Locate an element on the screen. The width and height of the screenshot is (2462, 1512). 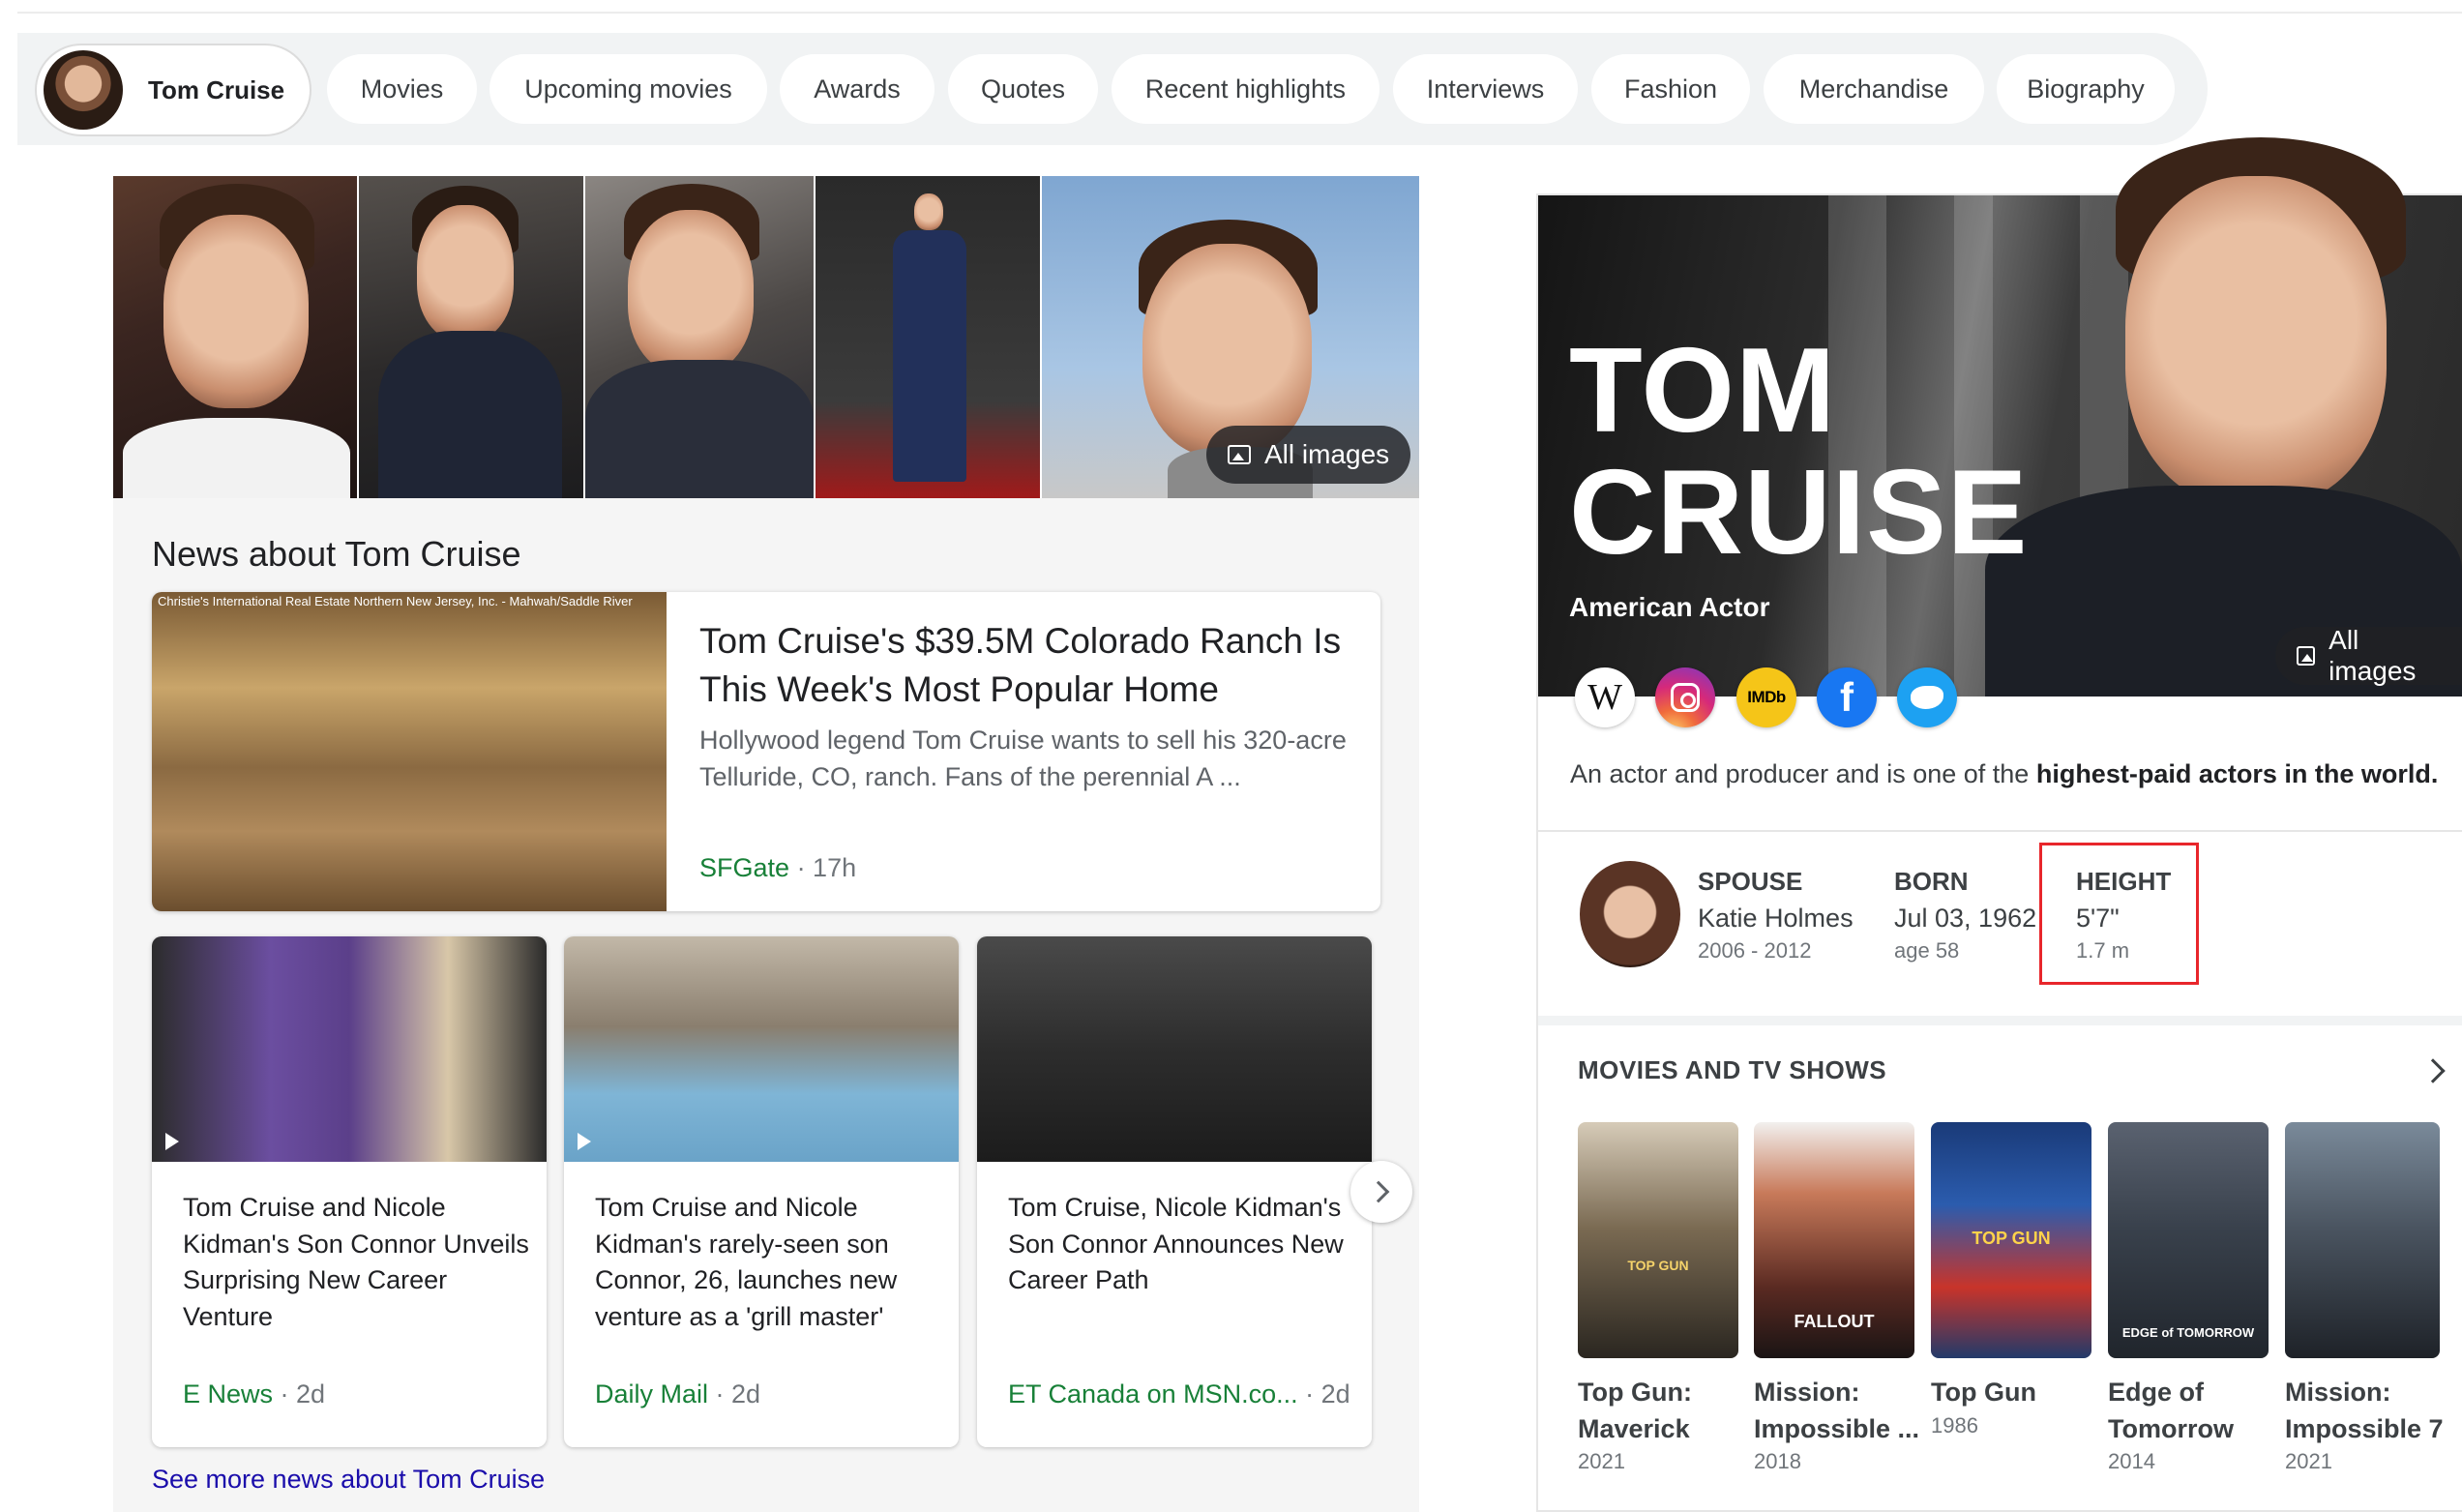
movie-title: Edge of Tomorrow is located at coordinates (2190, 1411).